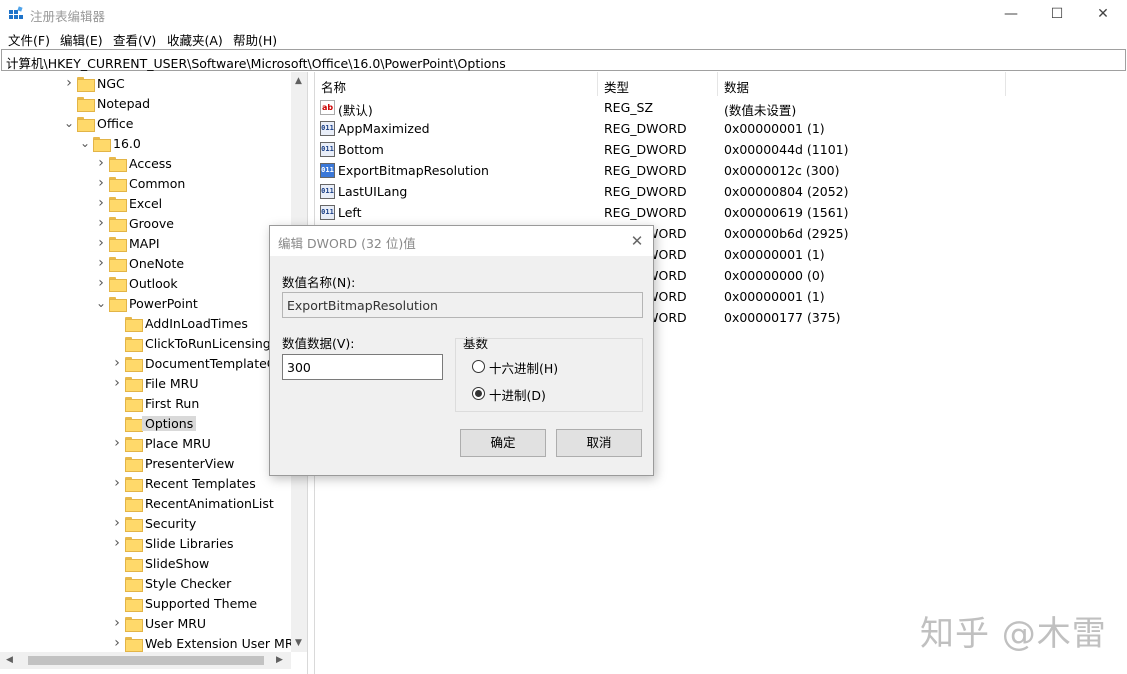 The height and width of the screenshot is (674, 1127). I want to click on tree-item: Options, so click(145, 424).